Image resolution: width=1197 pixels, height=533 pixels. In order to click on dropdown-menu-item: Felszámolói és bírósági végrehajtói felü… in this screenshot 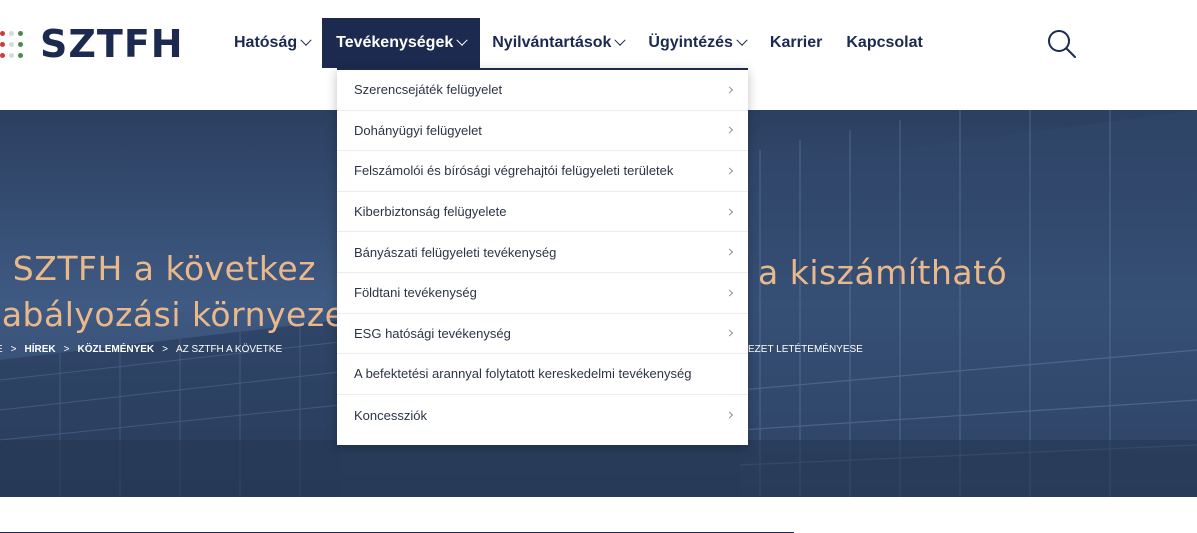, I will do `click(542, 171)`.